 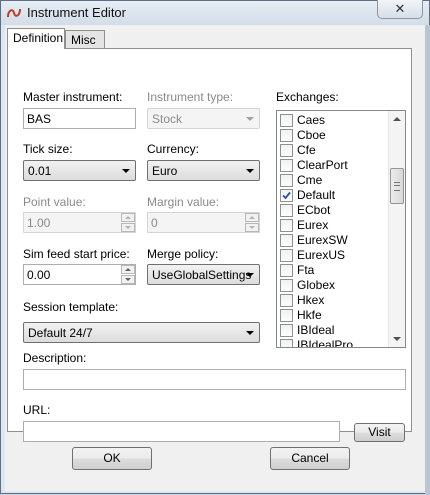 I want to click on exchange-name: Cboe, so click(x=311, y=135).